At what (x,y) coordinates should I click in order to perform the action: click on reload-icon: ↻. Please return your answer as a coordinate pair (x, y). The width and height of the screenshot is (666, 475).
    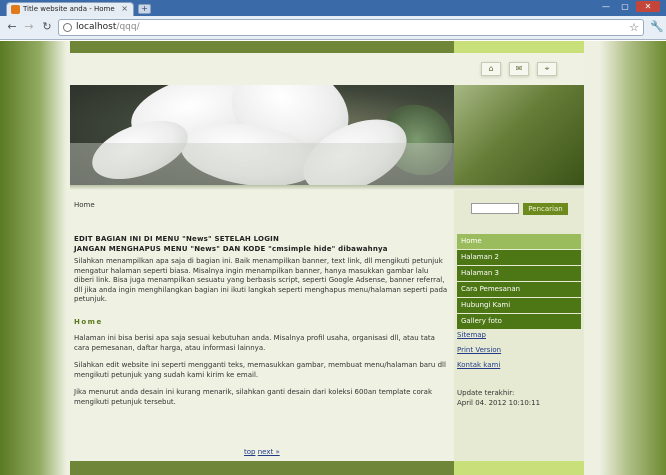
    Looking at the image, I should click on (47, 27).